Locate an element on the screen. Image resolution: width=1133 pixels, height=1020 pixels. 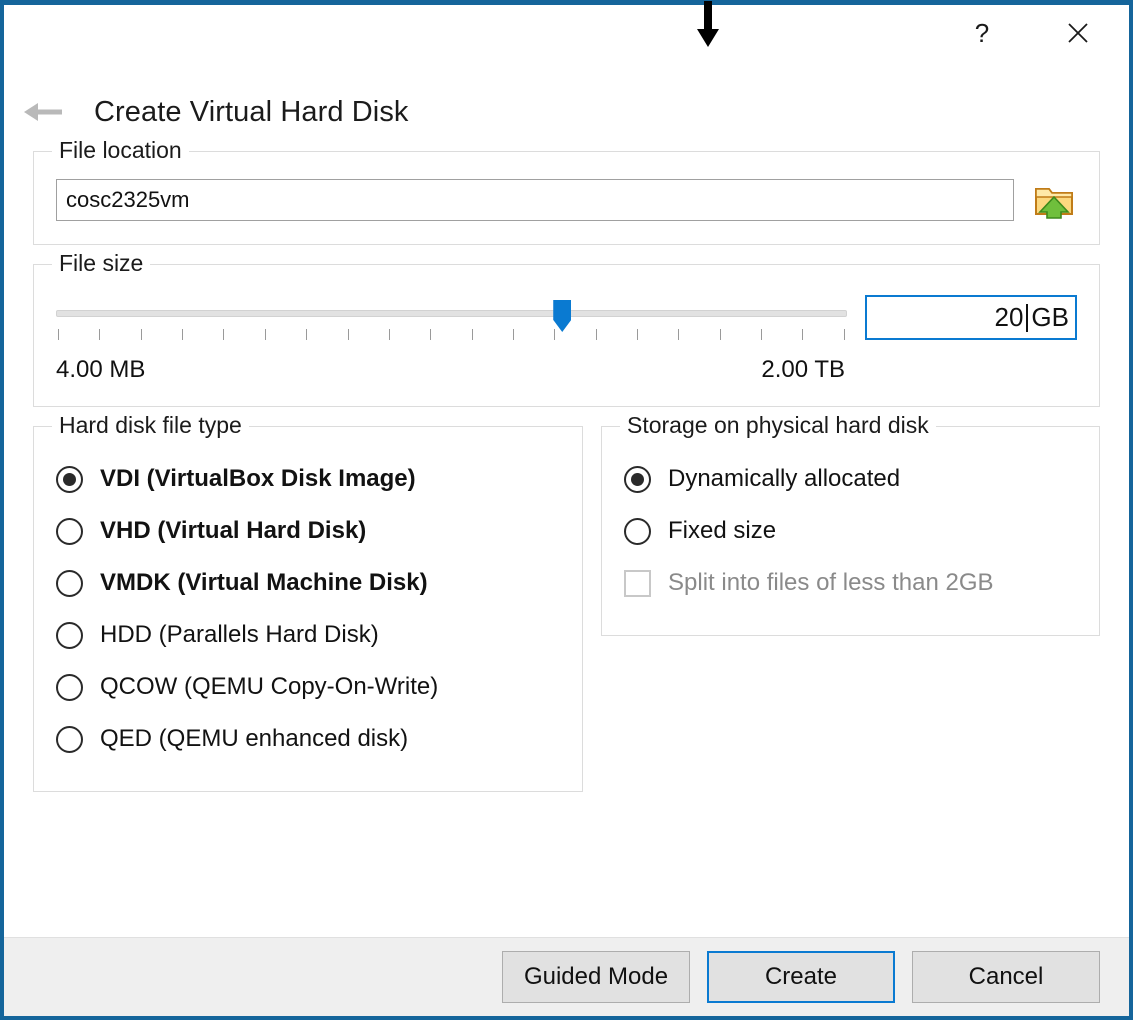
split-files-checkbox is located at coordinates (637, 583).